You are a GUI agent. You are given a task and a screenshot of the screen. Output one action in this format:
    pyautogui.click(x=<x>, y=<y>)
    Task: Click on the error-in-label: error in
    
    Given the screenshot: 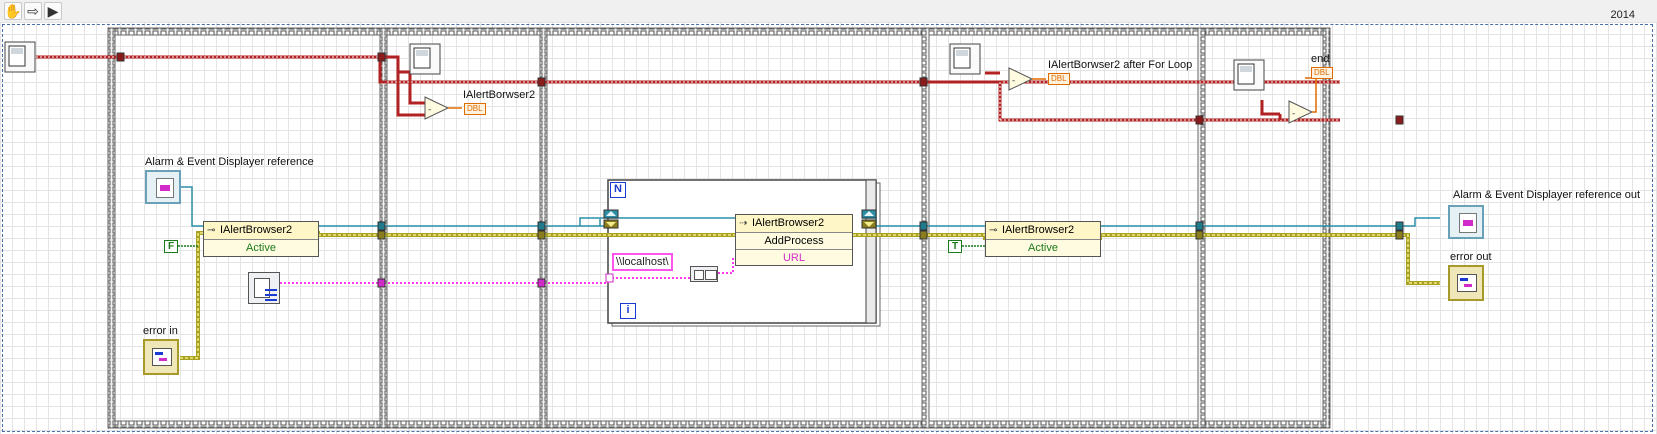 What is the action you would take?
    pyautogui.click(x=160, y=331)
    